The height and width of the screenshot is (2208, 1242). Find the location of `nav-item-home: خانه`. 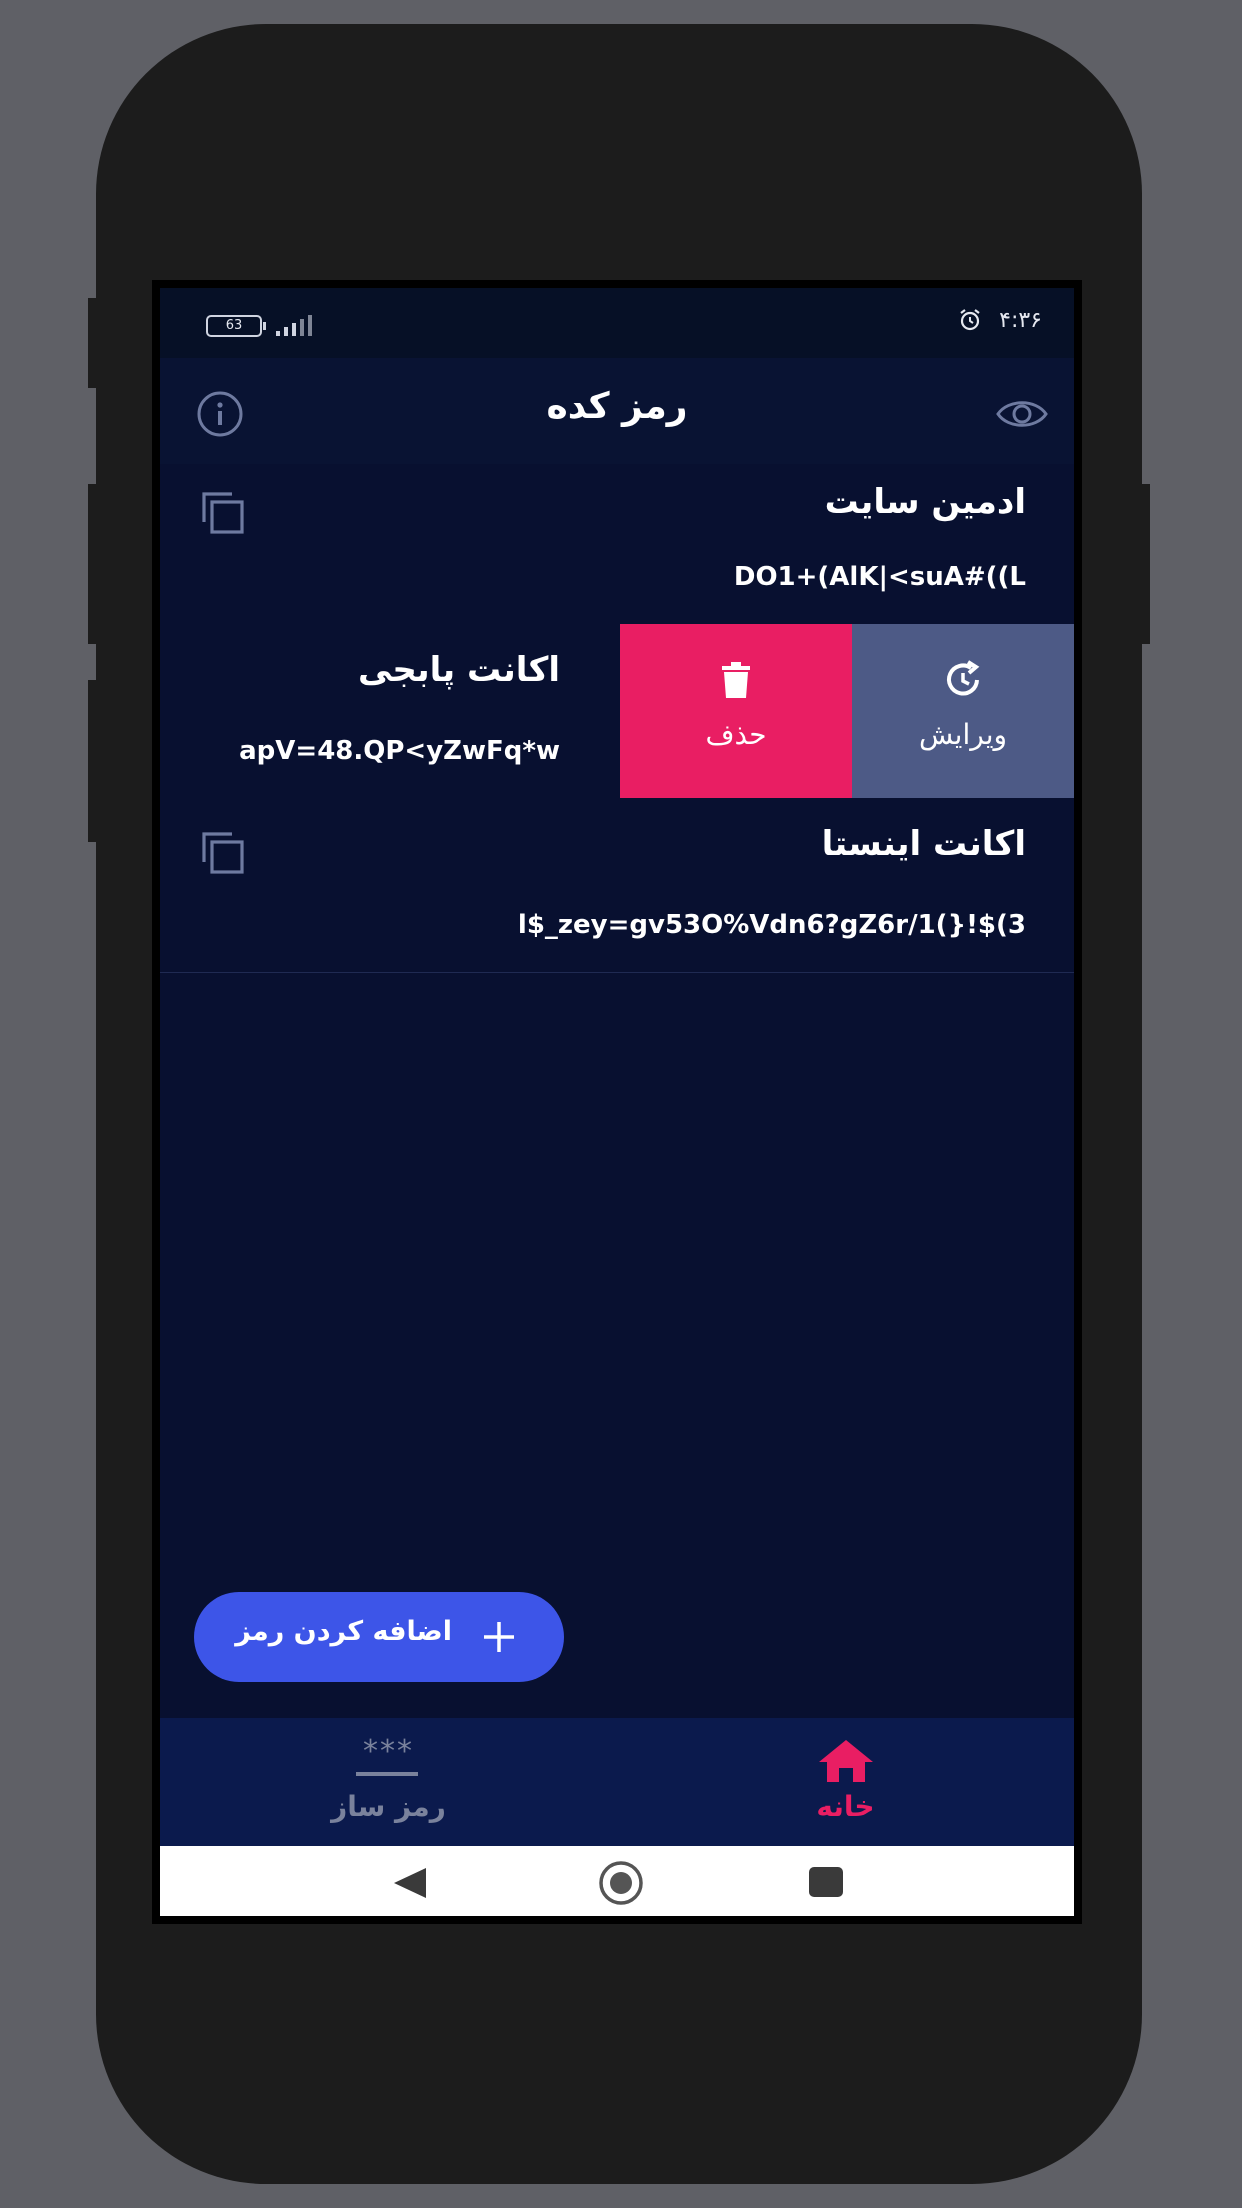

nav-item-home: خانه is located at coordinates (845, 1782).